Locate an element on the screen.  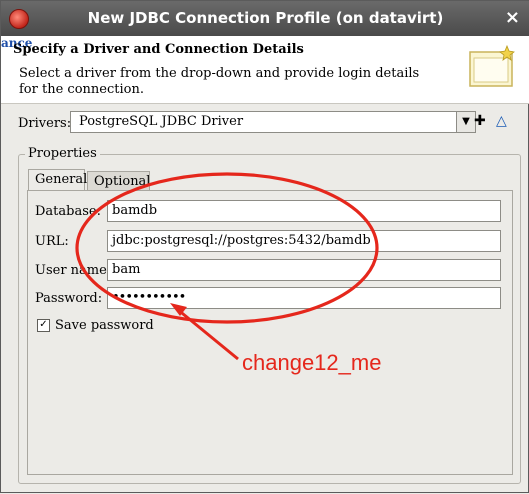
annotation-arrow is located at coordinates (207, 334).